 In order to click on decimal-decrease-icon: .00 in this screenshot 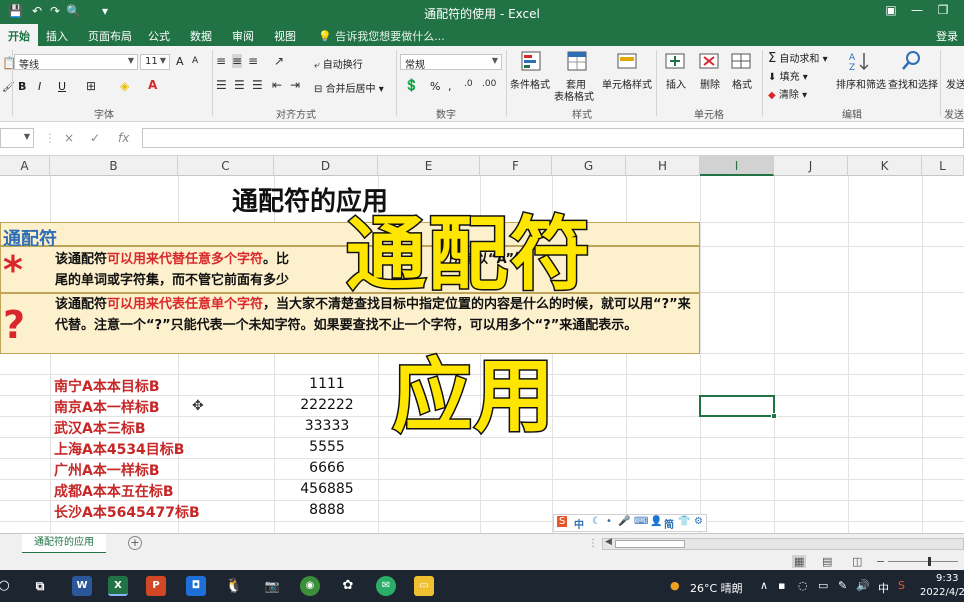, I will do `click(489, 84)`.